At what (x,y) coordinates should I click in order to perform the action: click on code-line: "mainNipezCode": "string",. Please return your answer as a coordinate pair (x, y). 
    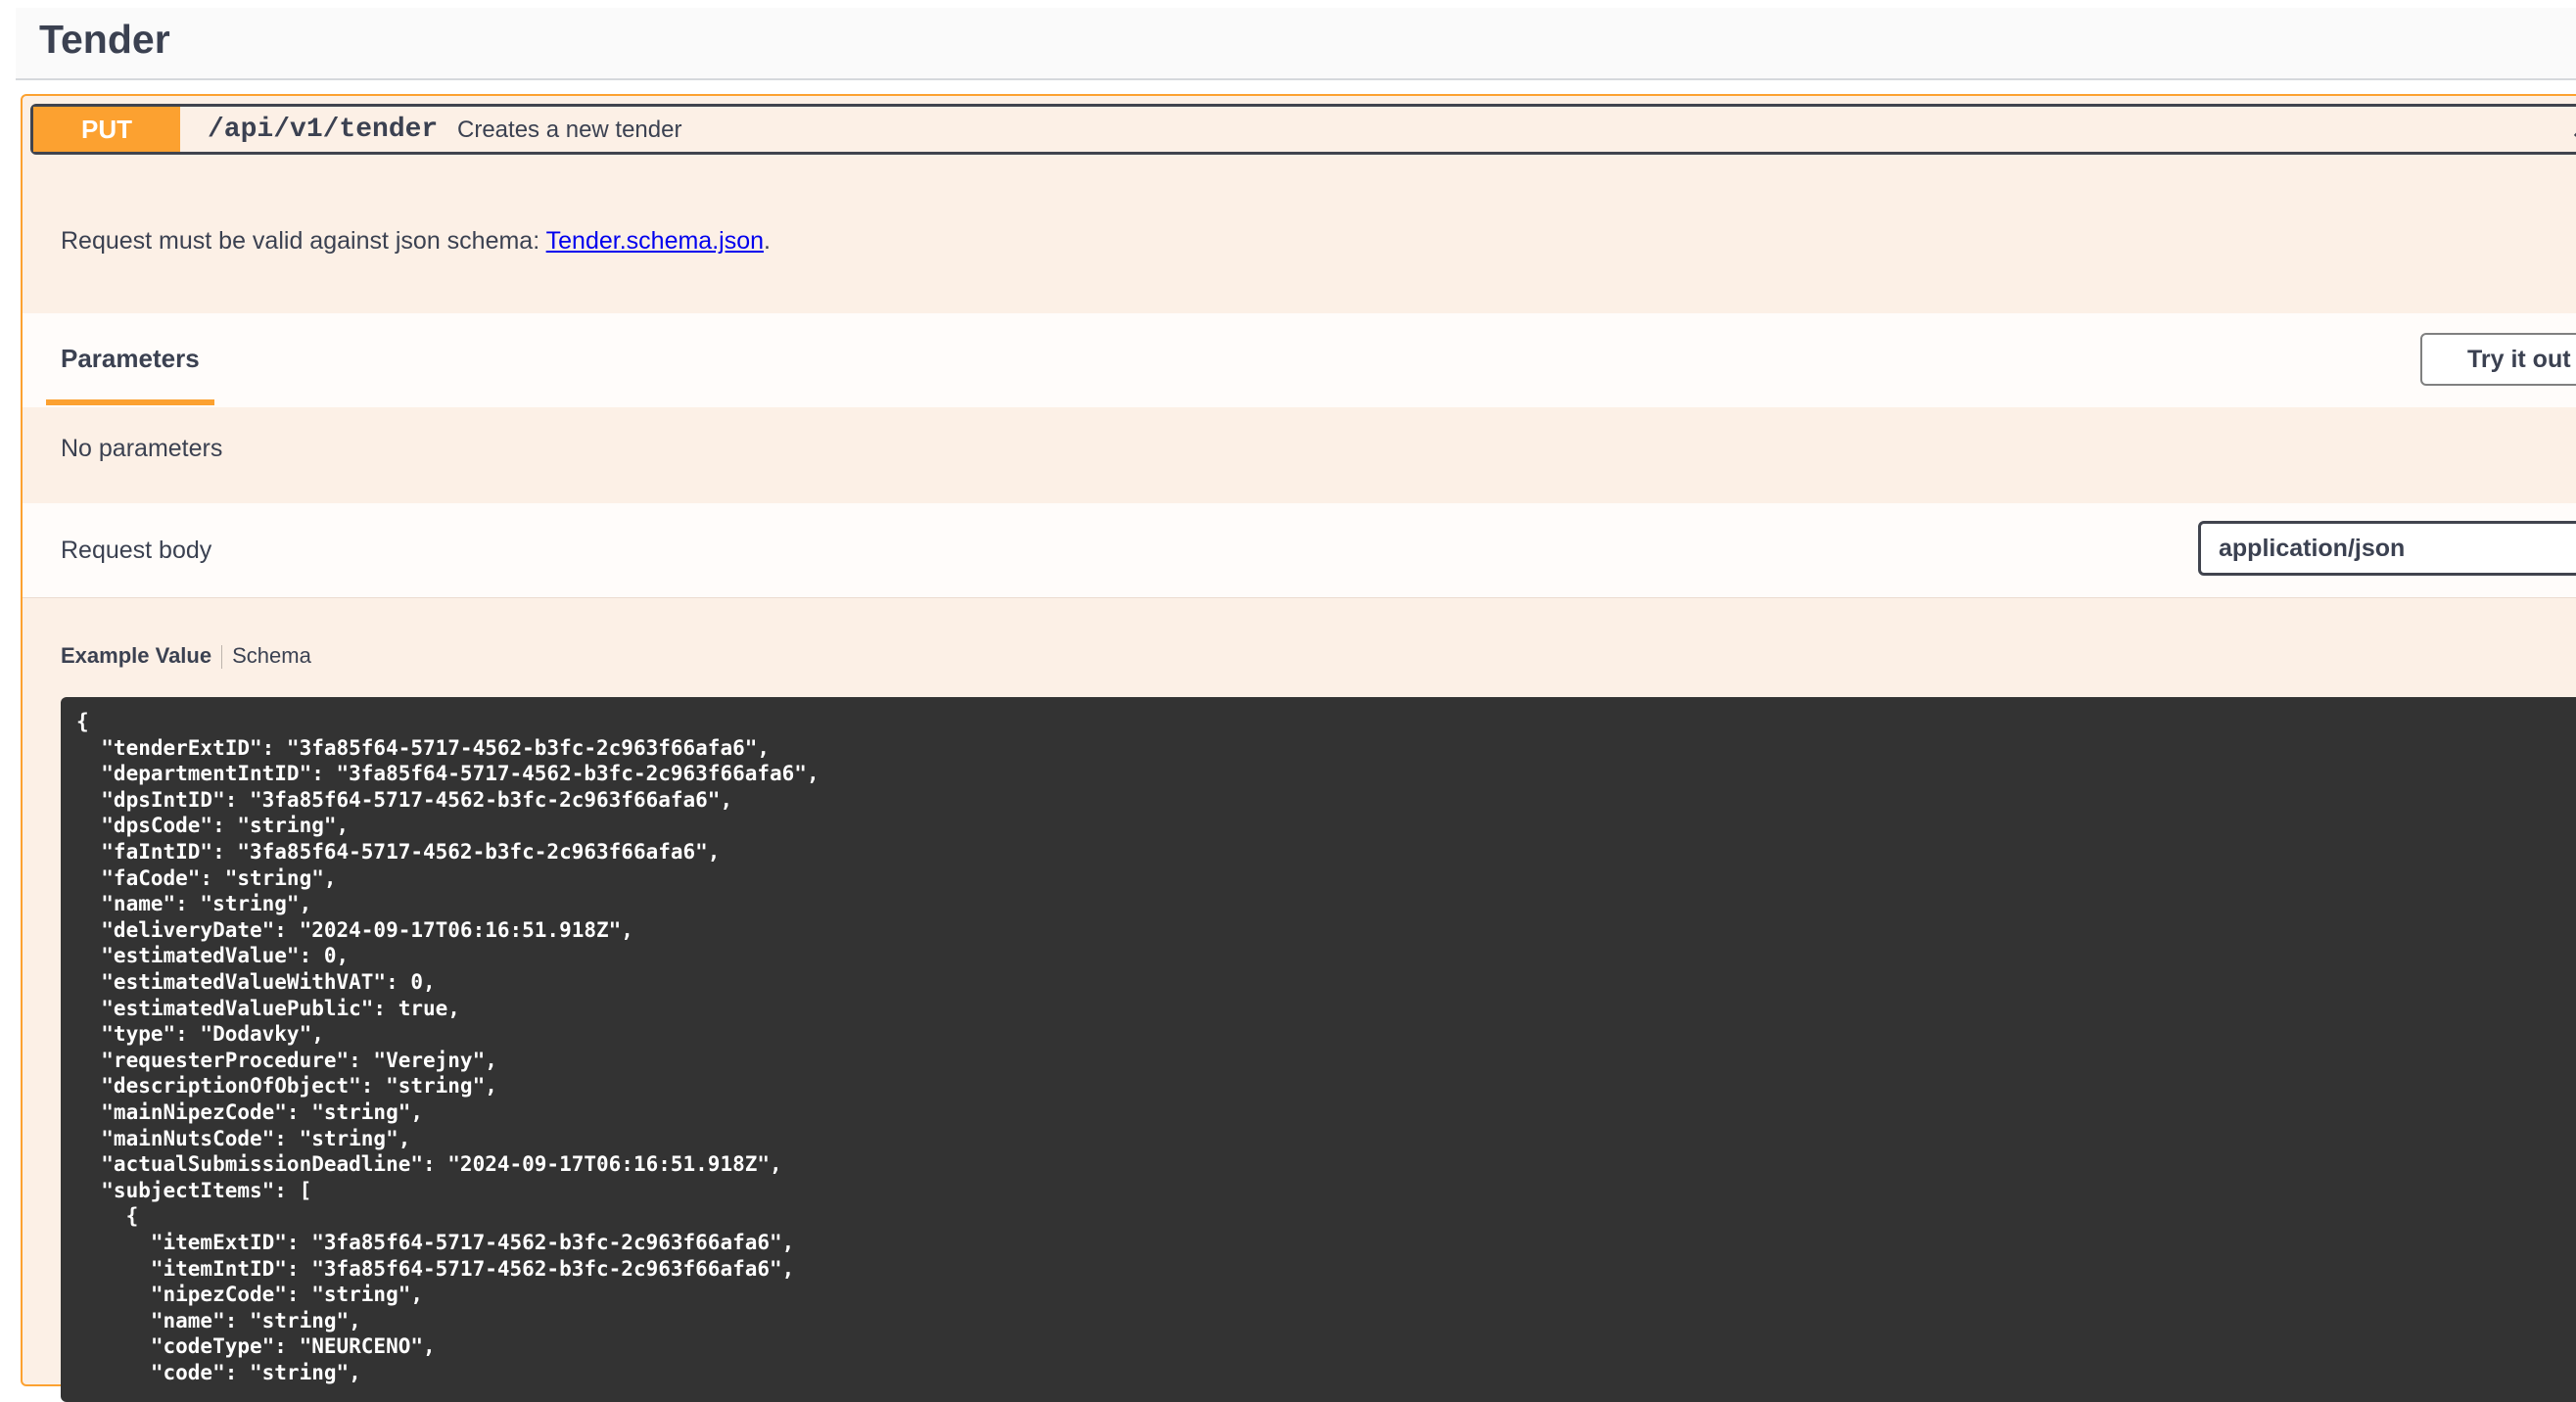
    Looking at the image, I should click on (250, 1112).